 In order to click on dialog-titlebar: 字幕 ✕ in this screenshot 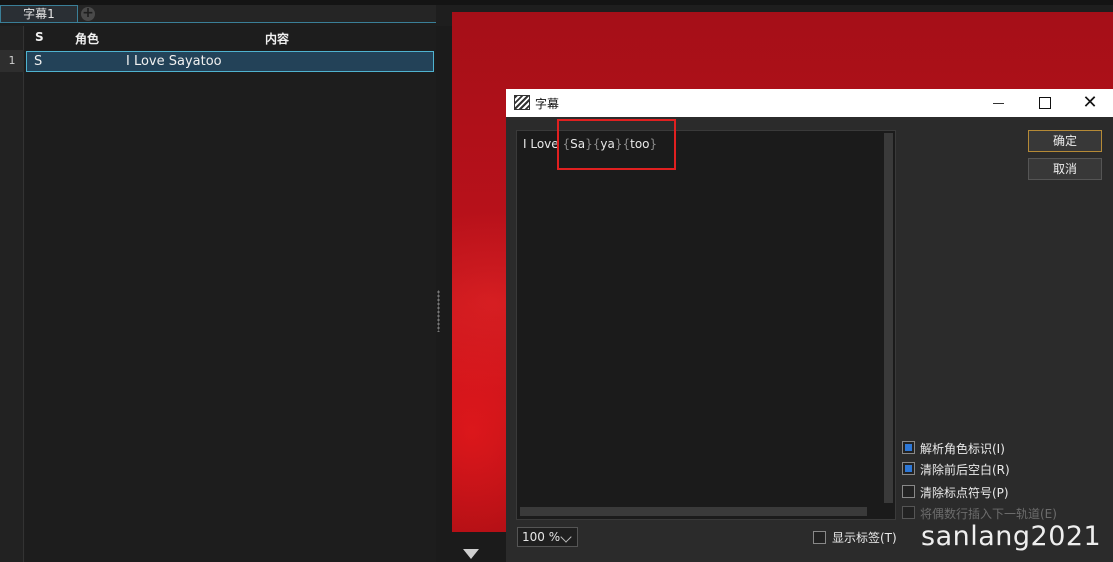, I will do `click(809, 103)`.